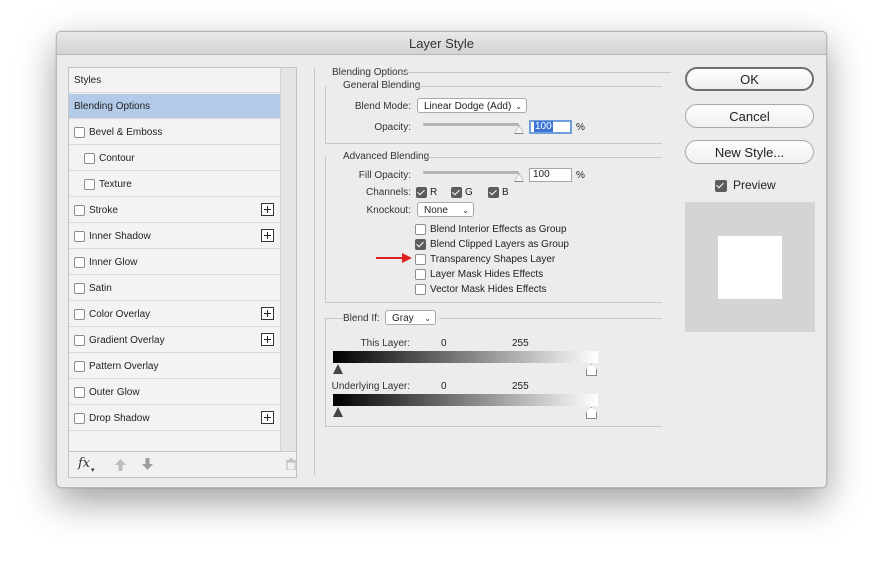  I want to click on blend-if-divider-bottom, so click(493, 426).